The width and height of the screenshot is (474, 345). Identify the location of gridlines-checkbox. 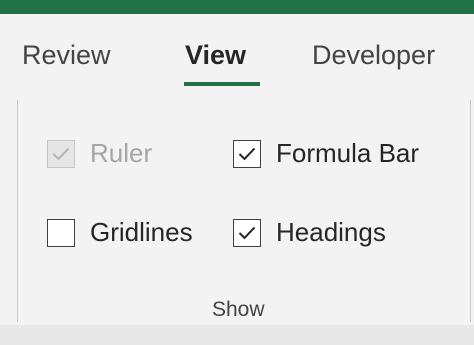
(61, 232).